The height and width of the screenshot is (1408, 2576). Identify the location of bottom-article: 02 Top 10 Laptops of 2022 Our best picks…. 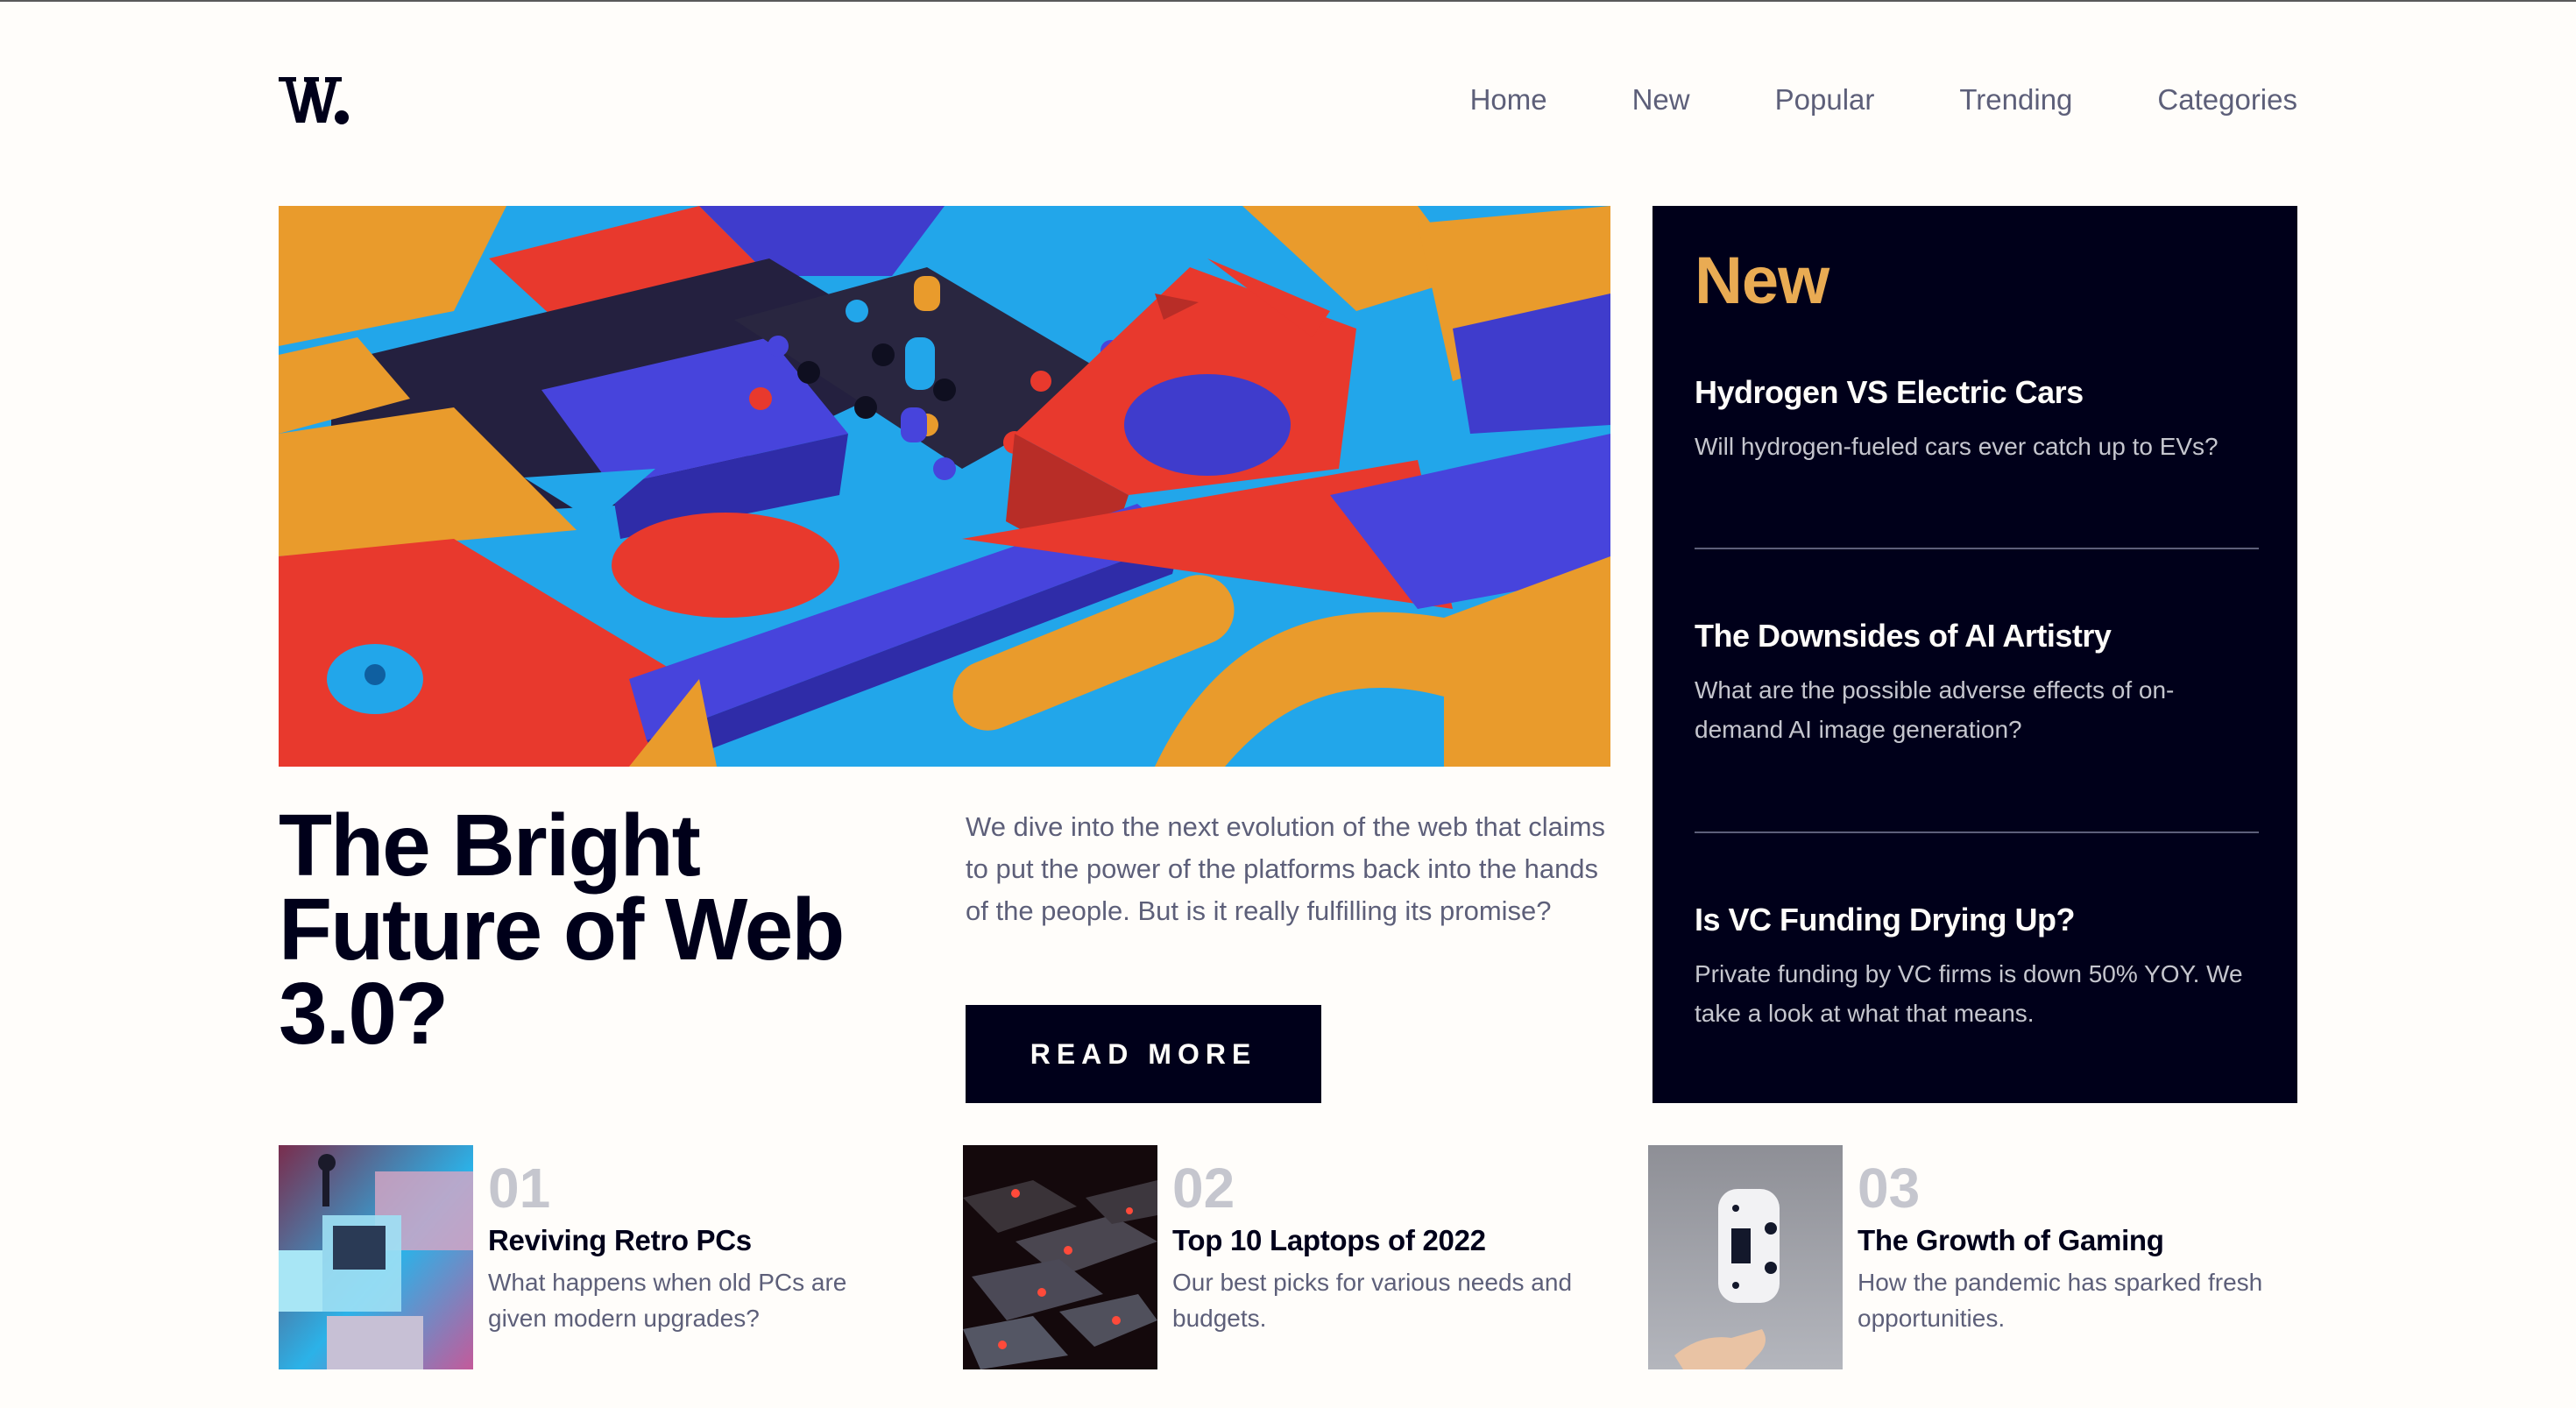
(1278, 1257).